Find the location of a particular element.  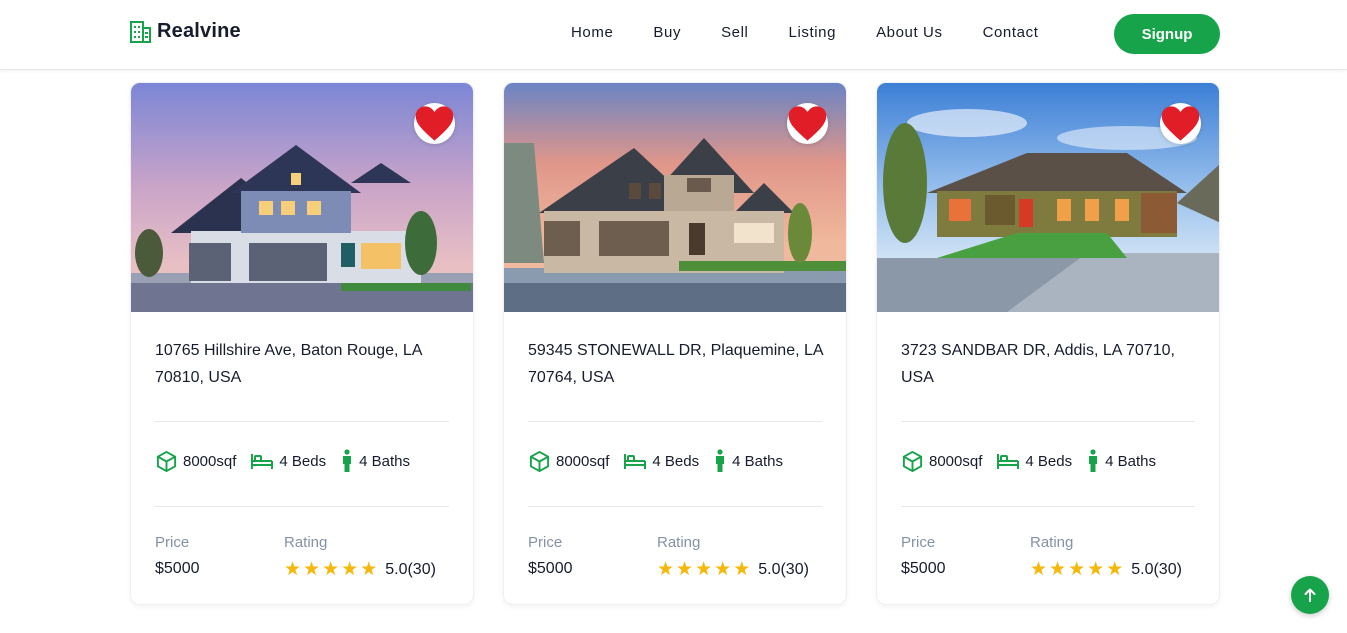

nav-about-us: About Us is located at coordinates (909, 32).